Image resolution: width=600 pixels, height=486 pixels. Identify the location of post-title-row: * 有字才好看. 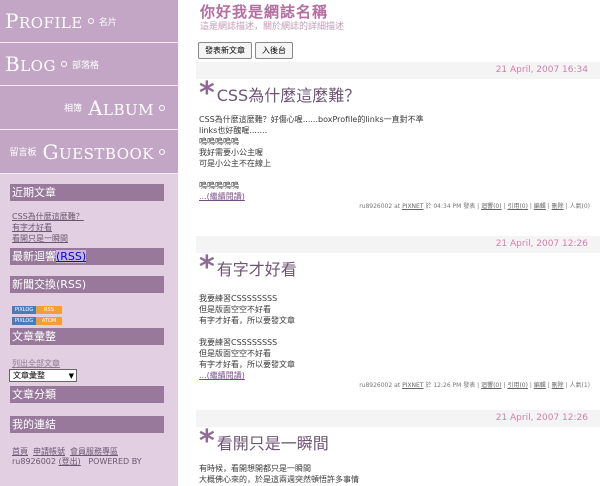
(399, 268).